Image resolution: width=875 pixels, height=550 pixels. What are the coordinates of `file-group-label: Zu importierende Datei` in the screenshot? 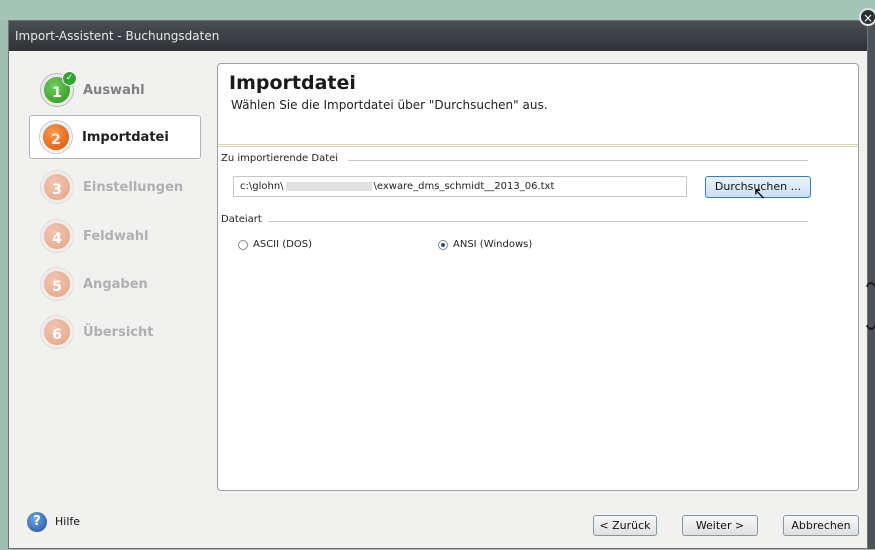 It's located at (282, 158).